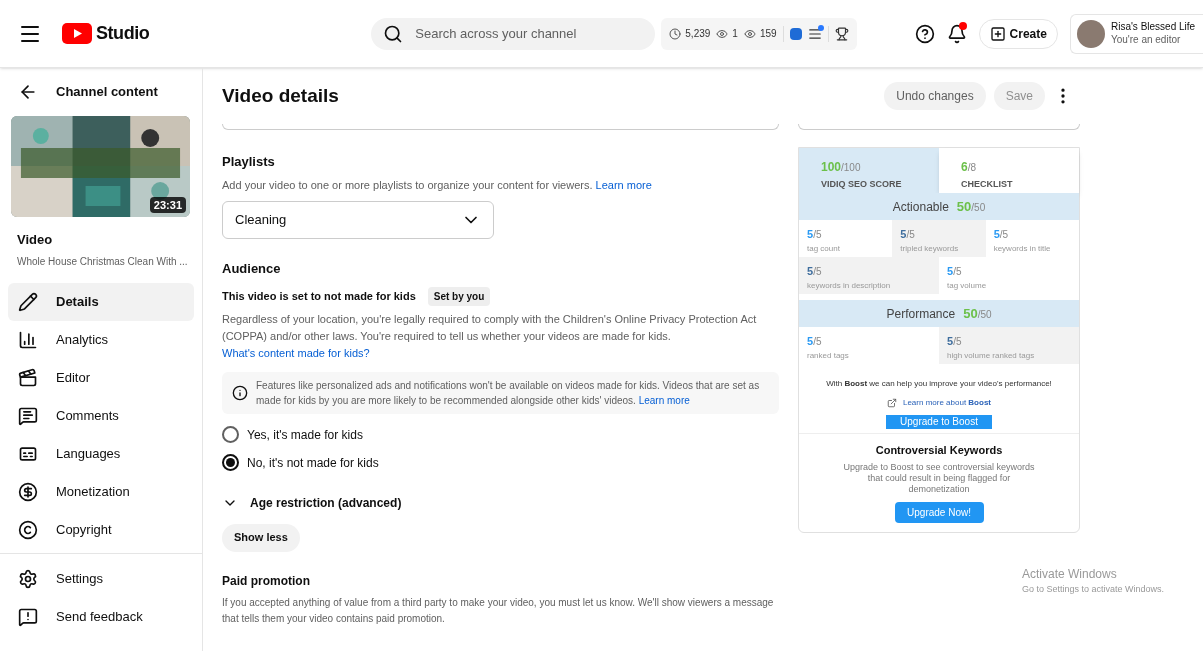 The width and height of the screenshot is (1203, 651). Describe the element at coordinates (930, 248) in the screenshot. I see `metric-label: tripled keywords` at that location.